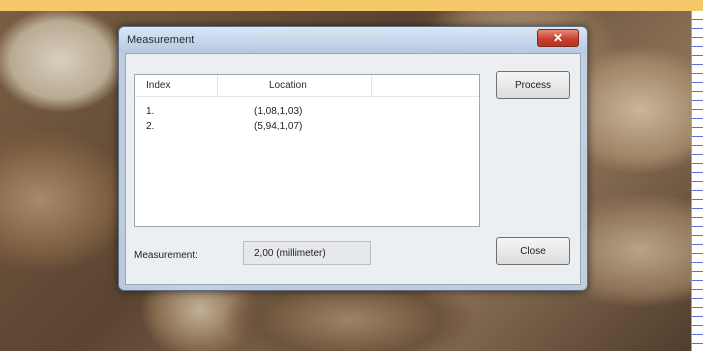  Describe the element at coordinates (351, 5) in the screenshot. I see `top-bar` at that location.